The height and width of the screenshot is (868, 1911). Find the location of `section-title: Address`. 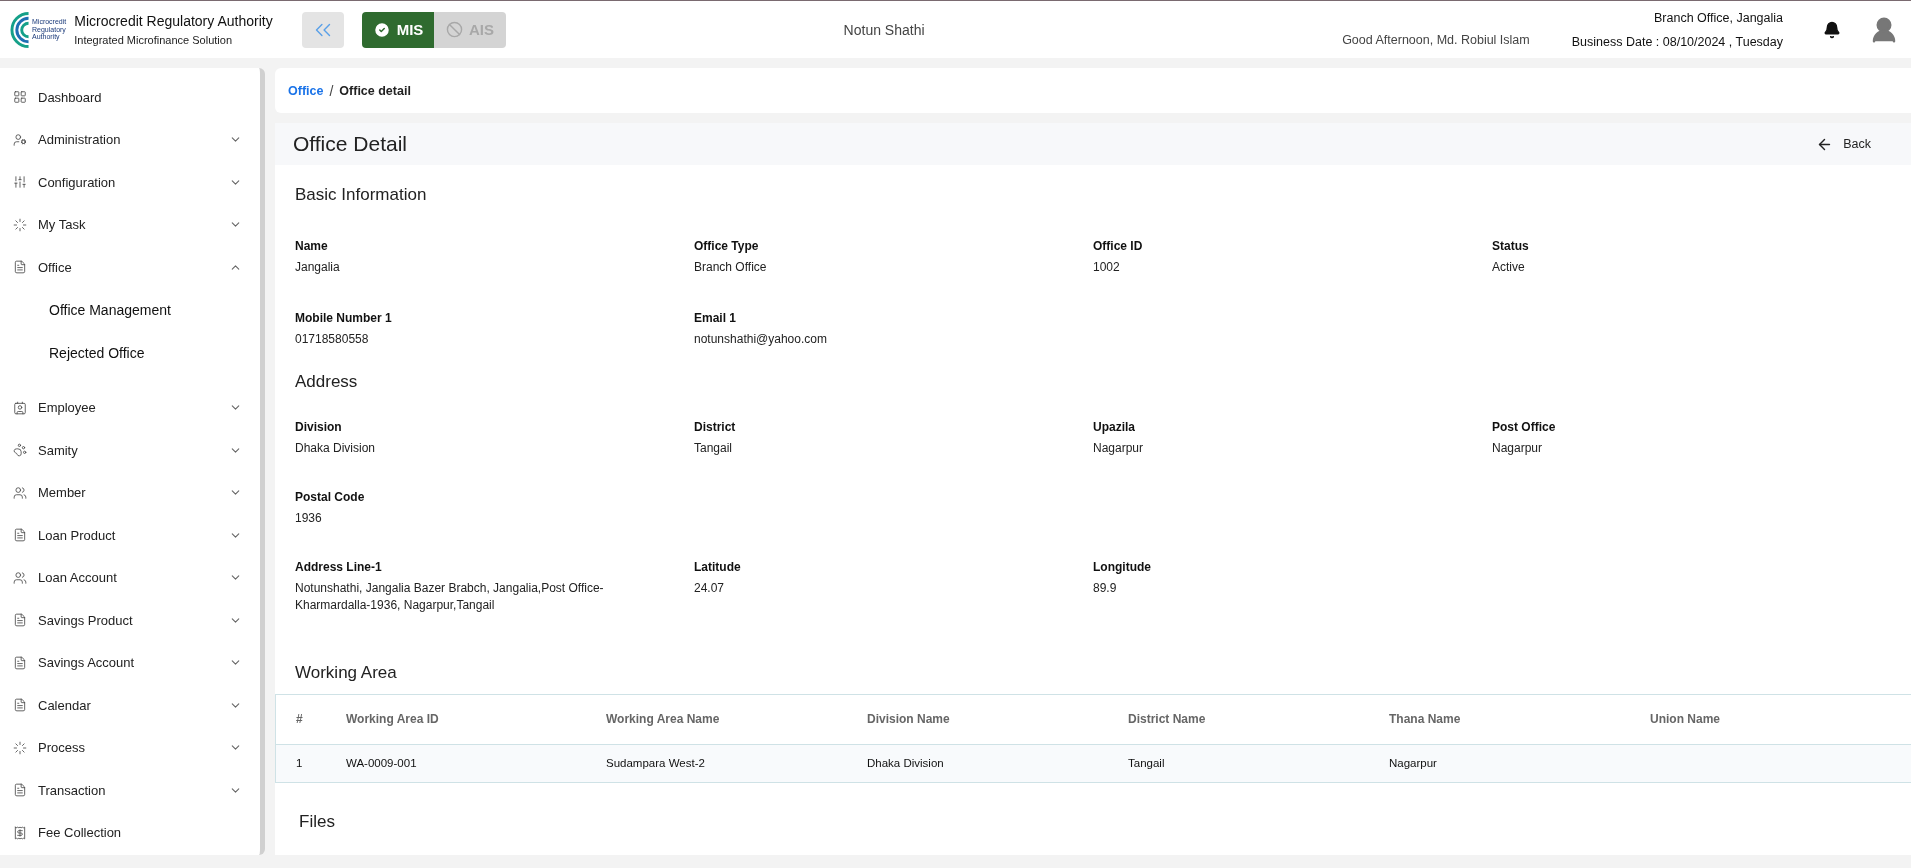

section-title: Address is located at coordinates (327, 381).